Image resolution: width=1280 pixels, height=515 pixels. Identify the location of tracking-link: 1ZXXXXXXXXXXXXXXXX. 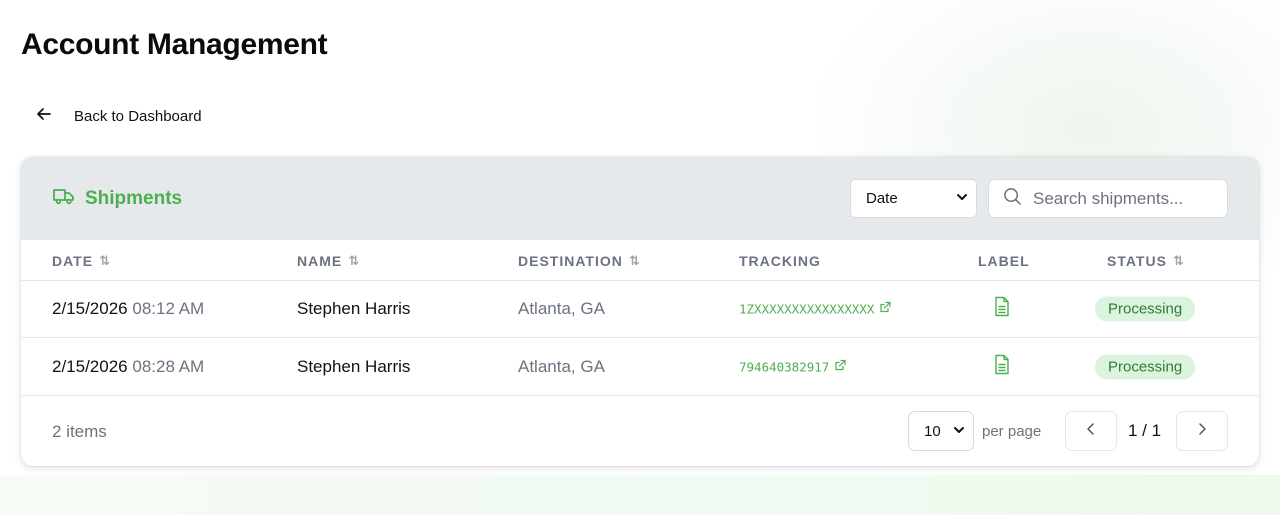
(815, 309).